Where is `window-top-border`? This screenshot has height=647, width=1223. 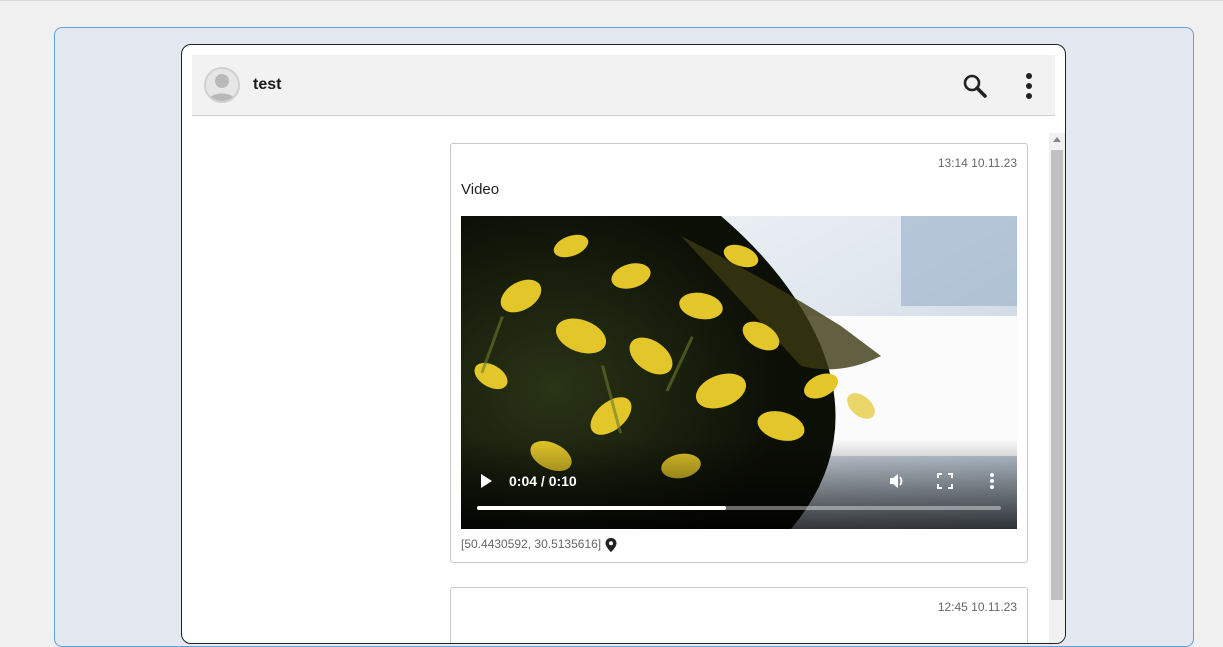 window-top-border is located at coordinates (611, 0).